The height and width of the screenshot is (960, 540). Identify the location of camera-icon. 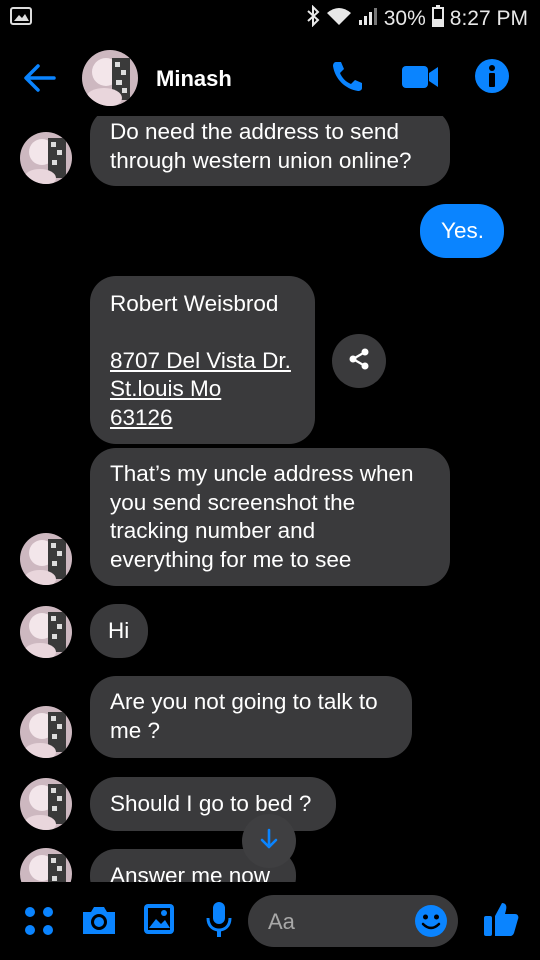
(99, 922).